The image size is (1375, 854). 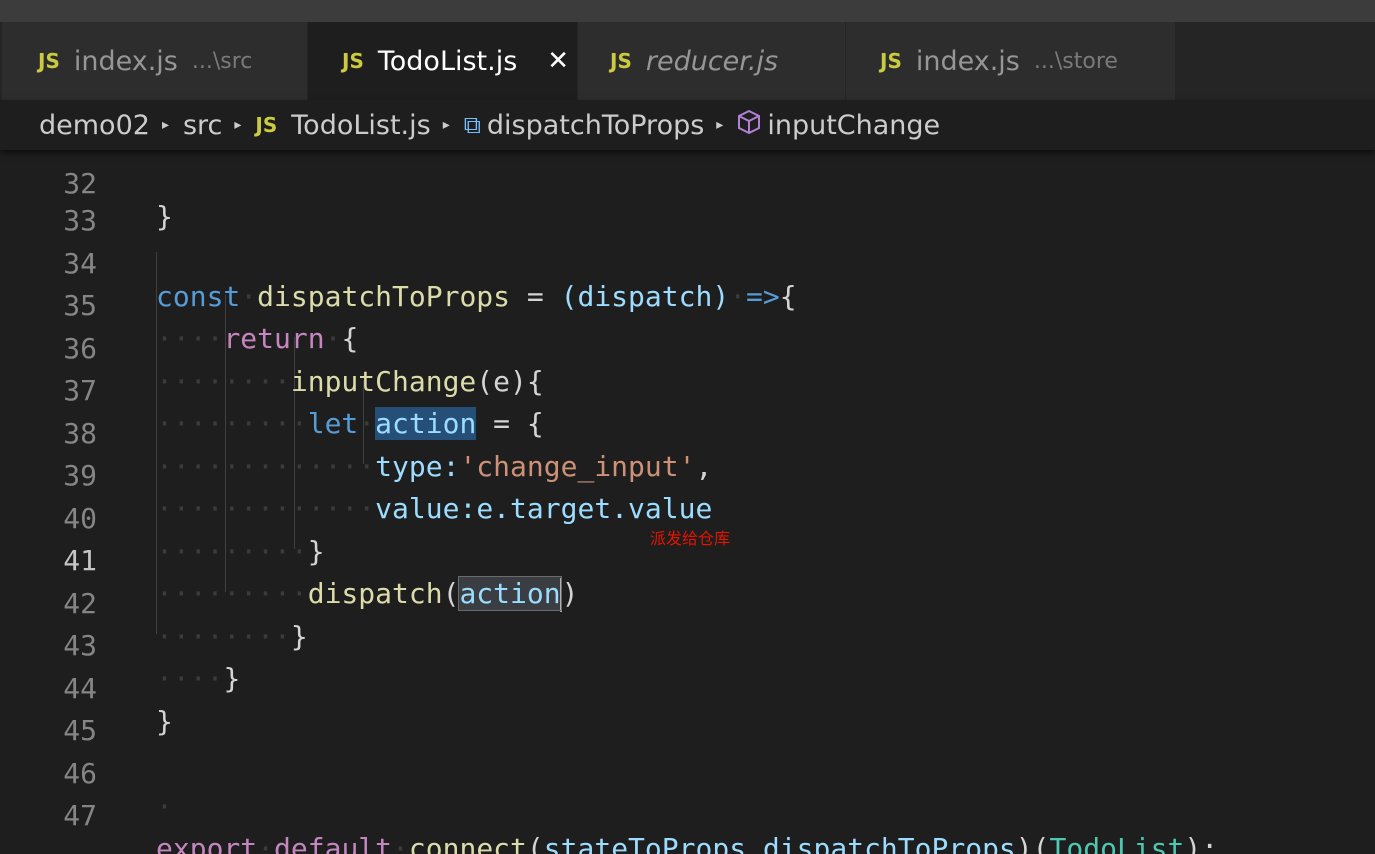 I want to click on annotation-text: 派发给仓库, so click(x=690, y=538).